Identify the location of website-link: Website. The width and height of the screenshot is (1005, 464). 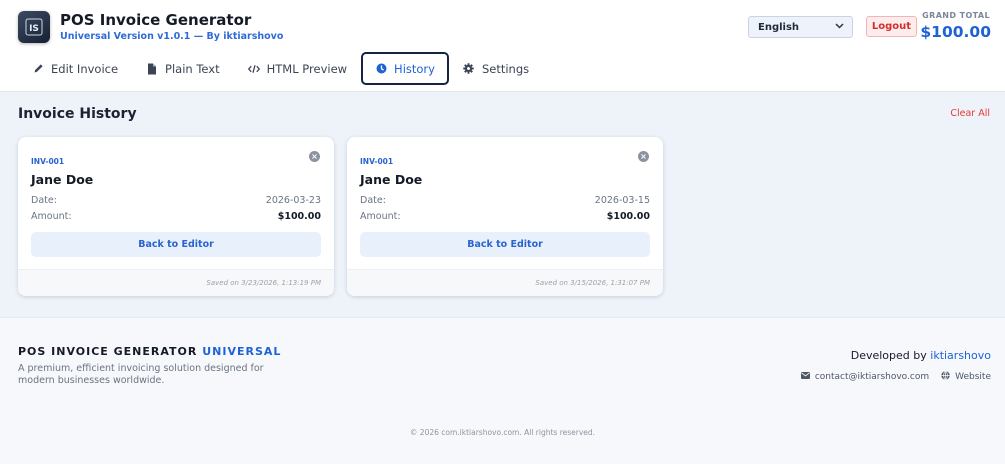
(966, 376).